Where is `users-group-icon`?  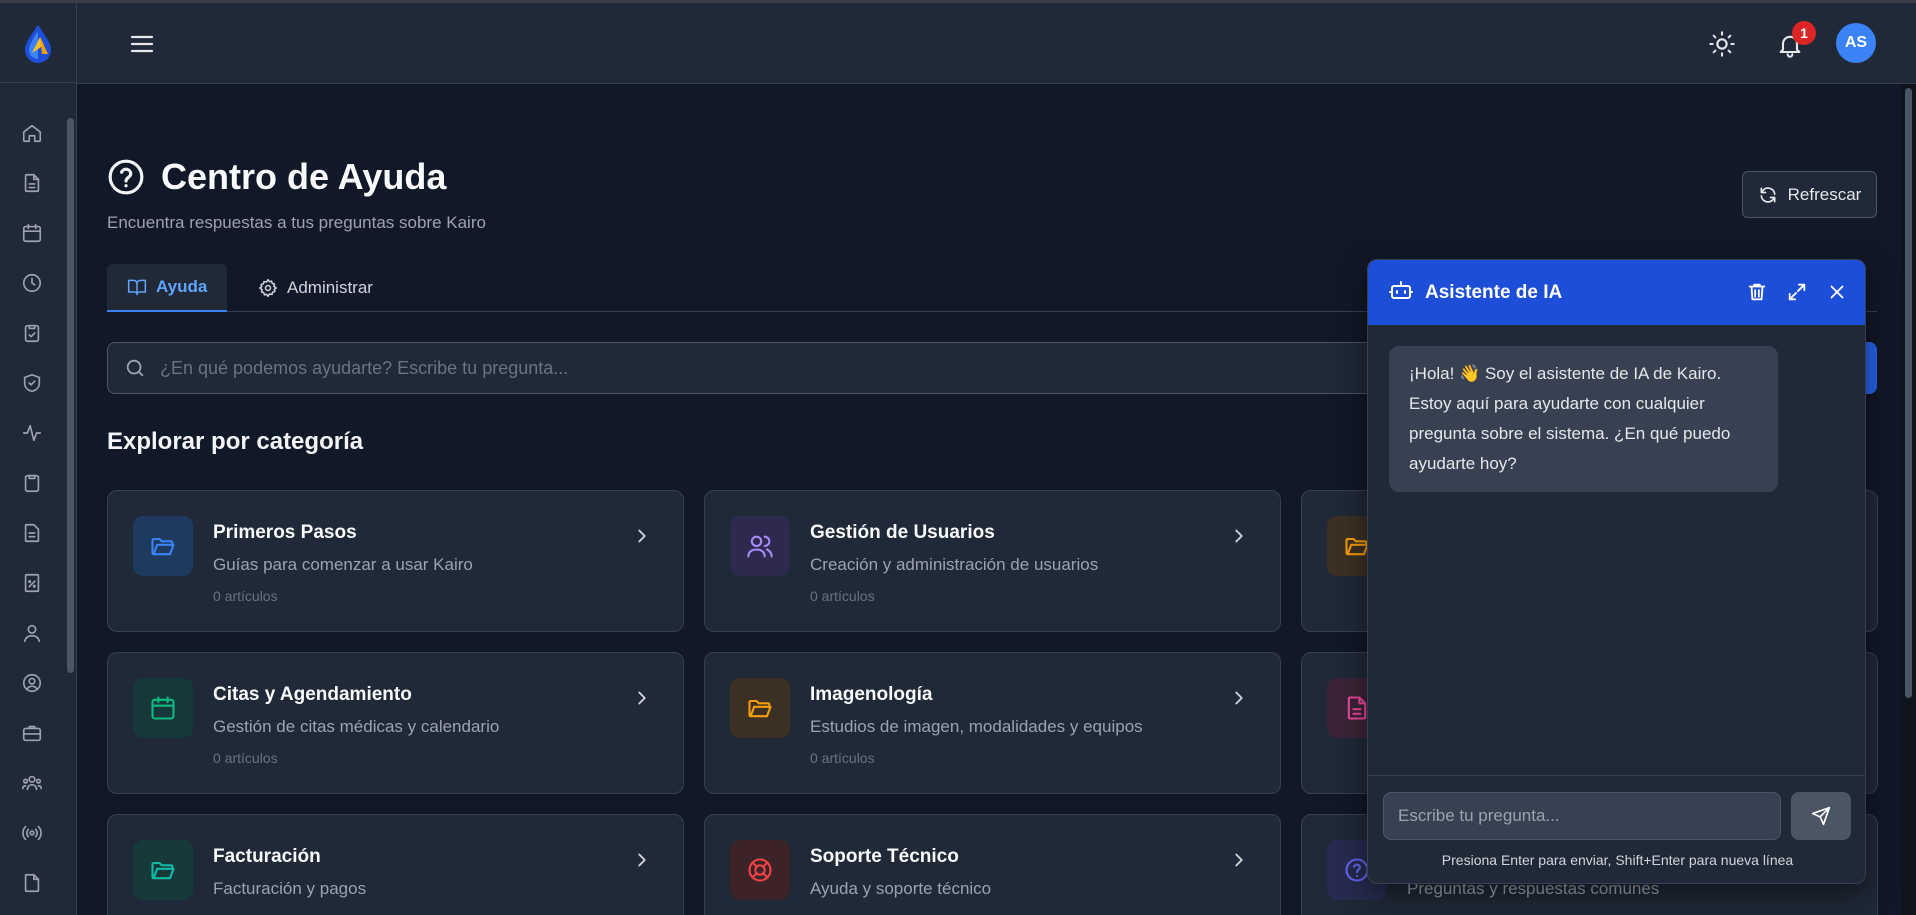
users-group-icon is located at coordinates (32, 783).